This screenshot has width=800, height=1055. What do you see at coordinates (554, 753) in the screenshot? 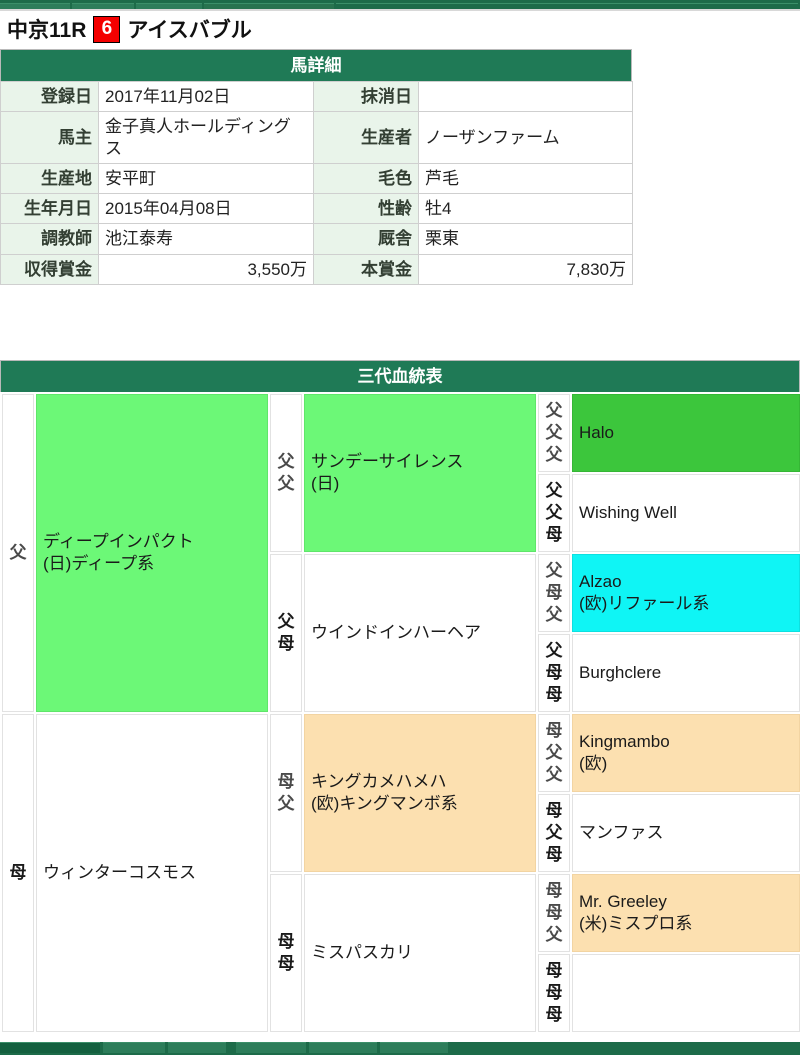
I see `pedigree-gen-mark-ggen3-4: 母父父` at bounding box center [554, 753].